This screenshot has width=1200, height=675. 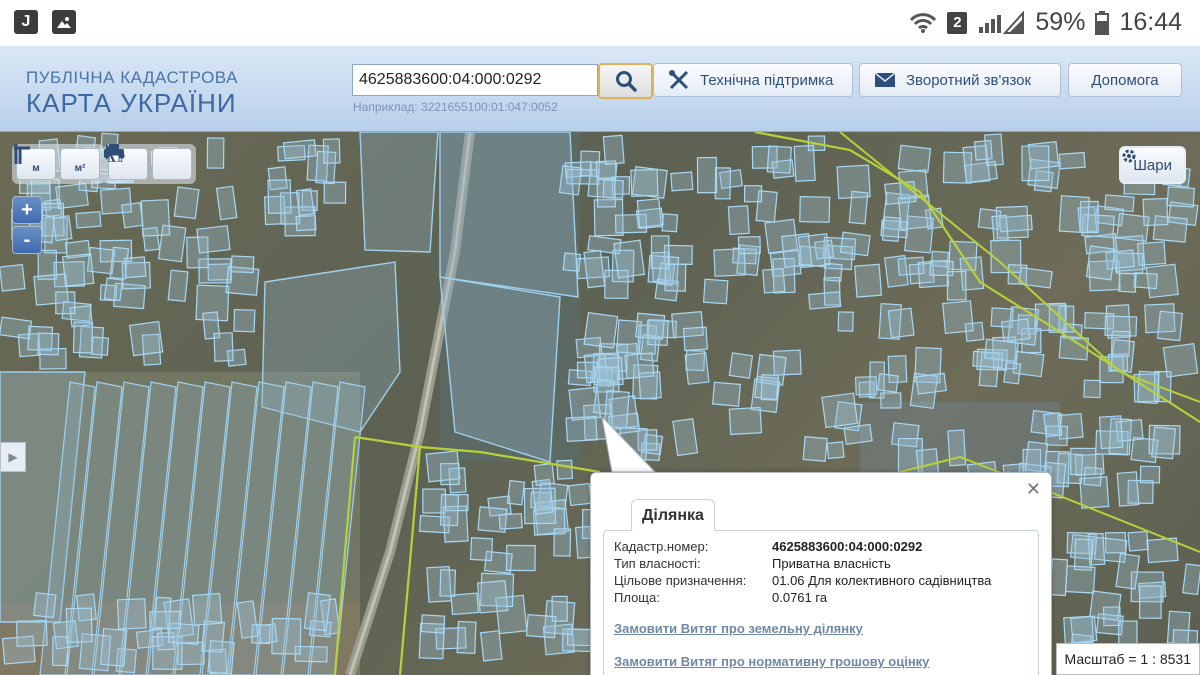 What do you see at coordinates (13, 457) in the screenshot?
I see `side-panel-toggle: ▶` at bounding box center [13, 457].